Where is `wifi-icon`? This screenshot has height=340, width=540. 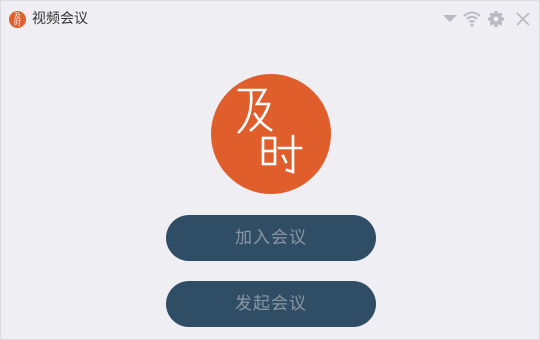 wifi-icon is located at coordinates (472, 19).